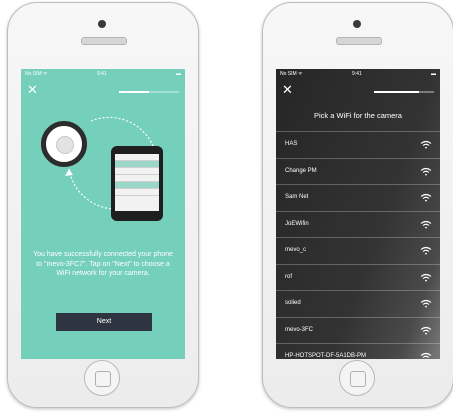 The width and height of the screenshot is (453, 412). I want to click on camera-lens-icon, so click(65, 145).